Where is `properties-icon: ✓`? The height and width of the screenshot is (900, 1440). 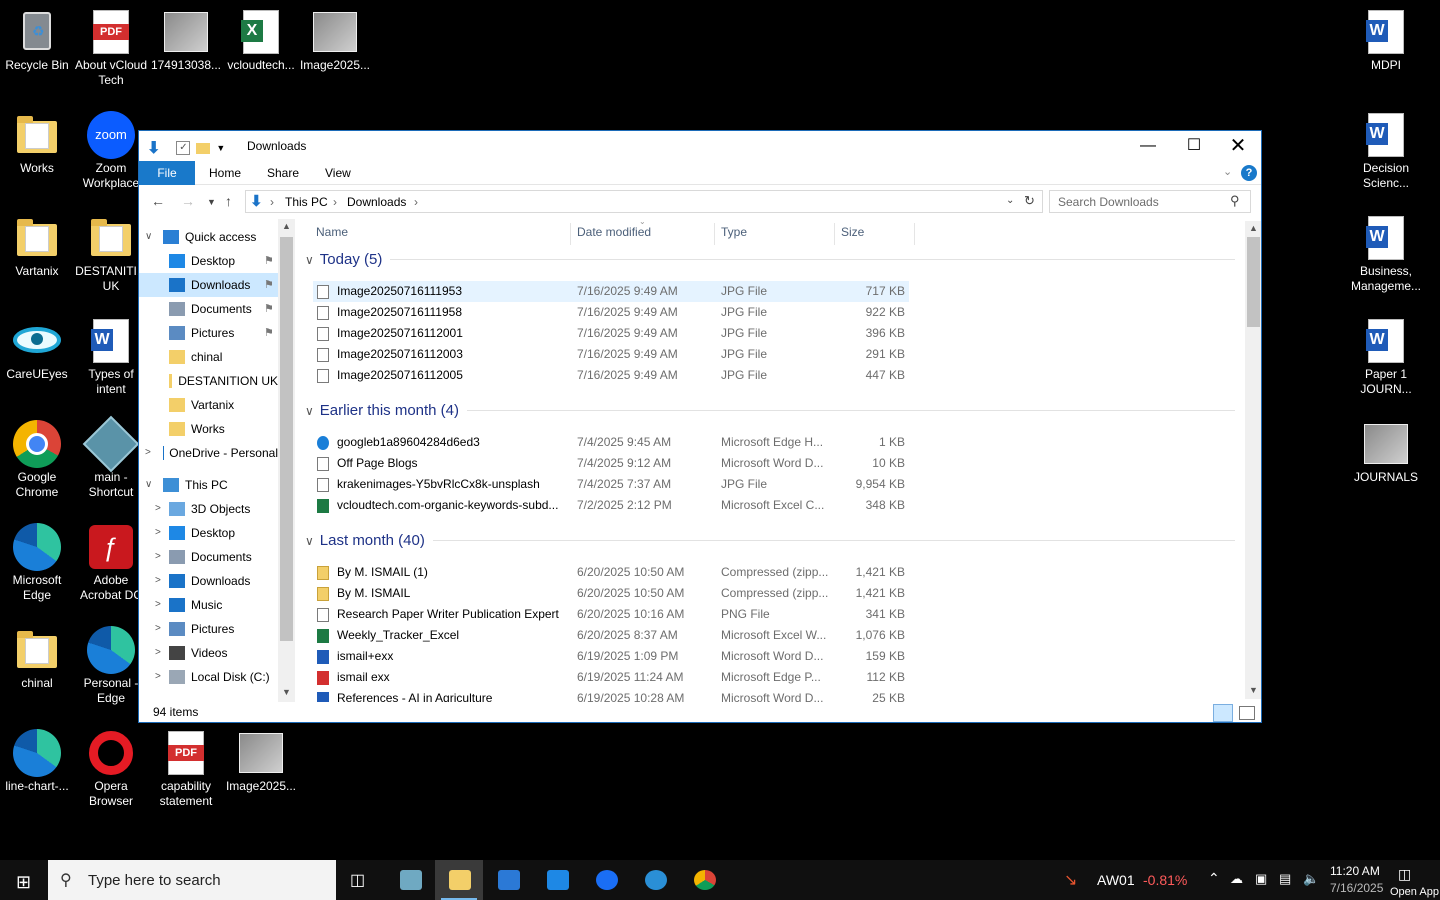
properties-icon: ✓ is located at coordinates (183, 148).